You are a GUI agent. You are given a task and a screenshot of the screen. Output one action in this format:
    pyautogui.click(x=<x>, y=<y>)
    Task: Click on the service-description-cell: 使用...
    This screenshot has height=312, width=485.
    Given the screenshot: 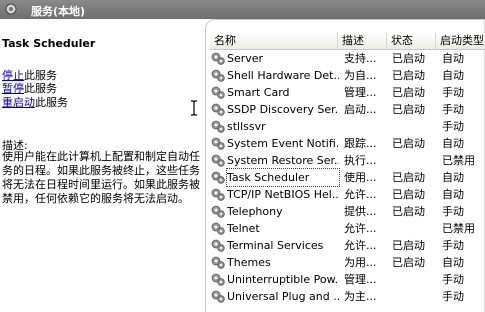 What is the action you would take?
    pyautogui.click(x=360, y=177)
    